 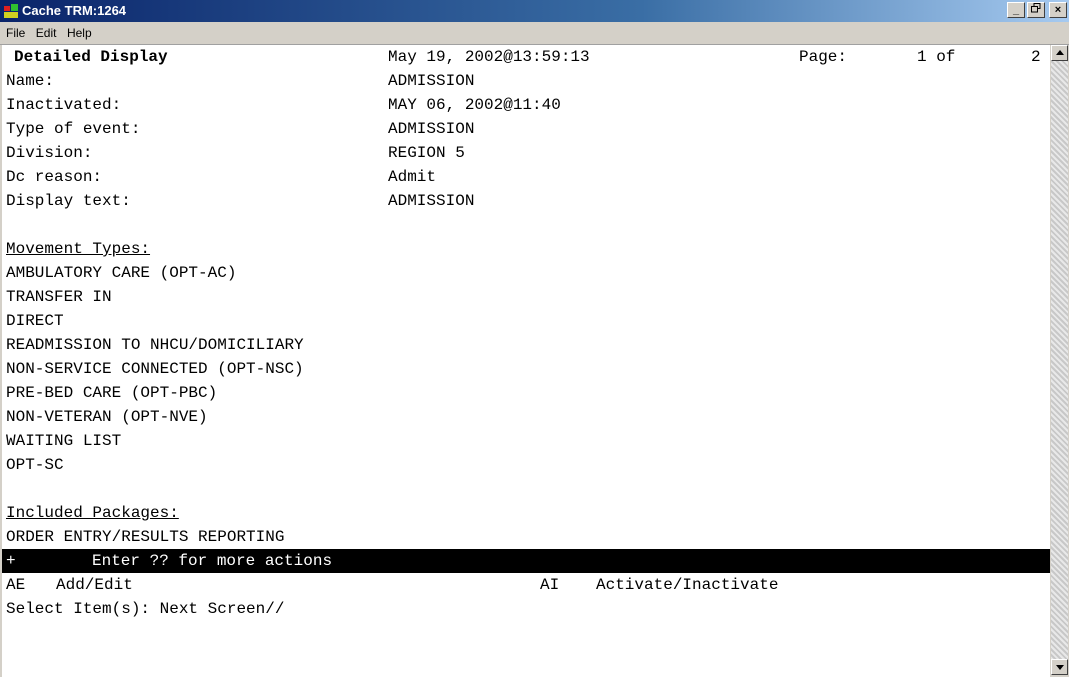 What do you see at coordinates (11, 11) in the screenshot?
I see `cache-app-icon` at bounding box center [11, 11].